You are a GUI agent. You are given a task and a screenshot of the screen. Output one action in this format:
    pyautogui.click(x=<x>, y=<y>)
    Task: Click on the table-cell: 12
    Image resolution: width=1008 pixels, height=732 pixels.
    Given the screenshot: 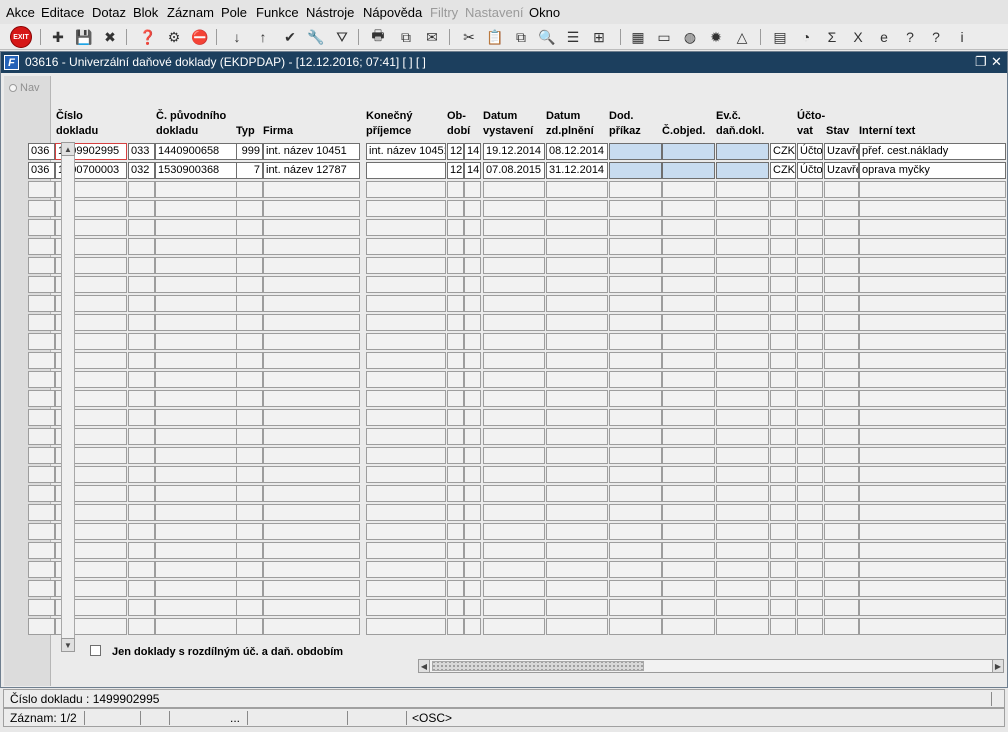 What is the action you would take?
    pyautogui.click(x=455, y=151)
    